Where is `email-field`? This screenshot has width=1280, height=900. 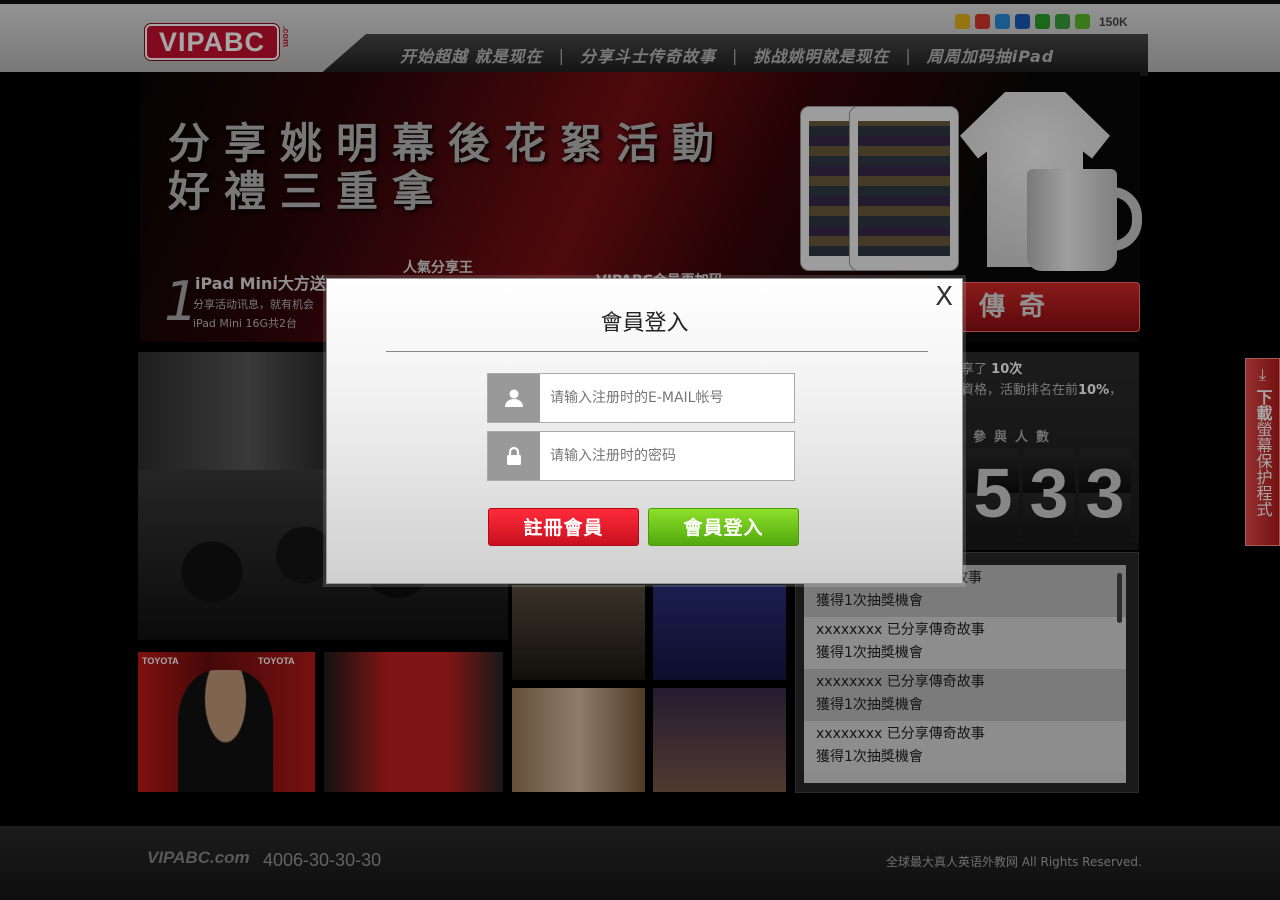 email-field is located at coordinates (641, 398).